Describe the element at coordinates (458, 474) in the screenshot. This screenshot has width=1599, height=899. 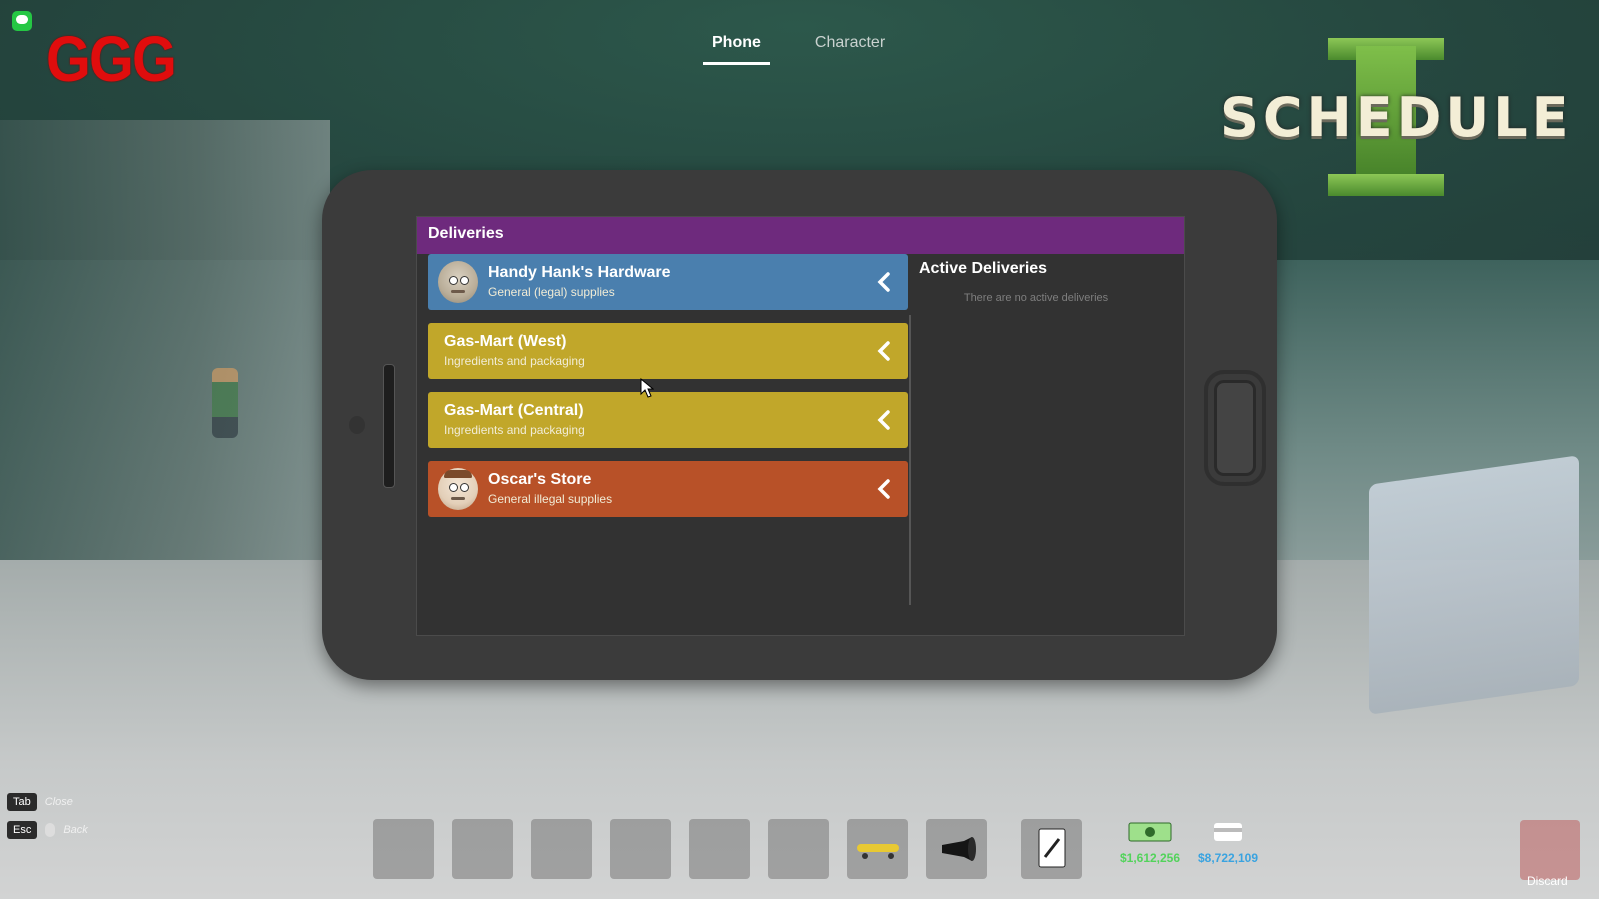
I see `avatar-hair` at that location.